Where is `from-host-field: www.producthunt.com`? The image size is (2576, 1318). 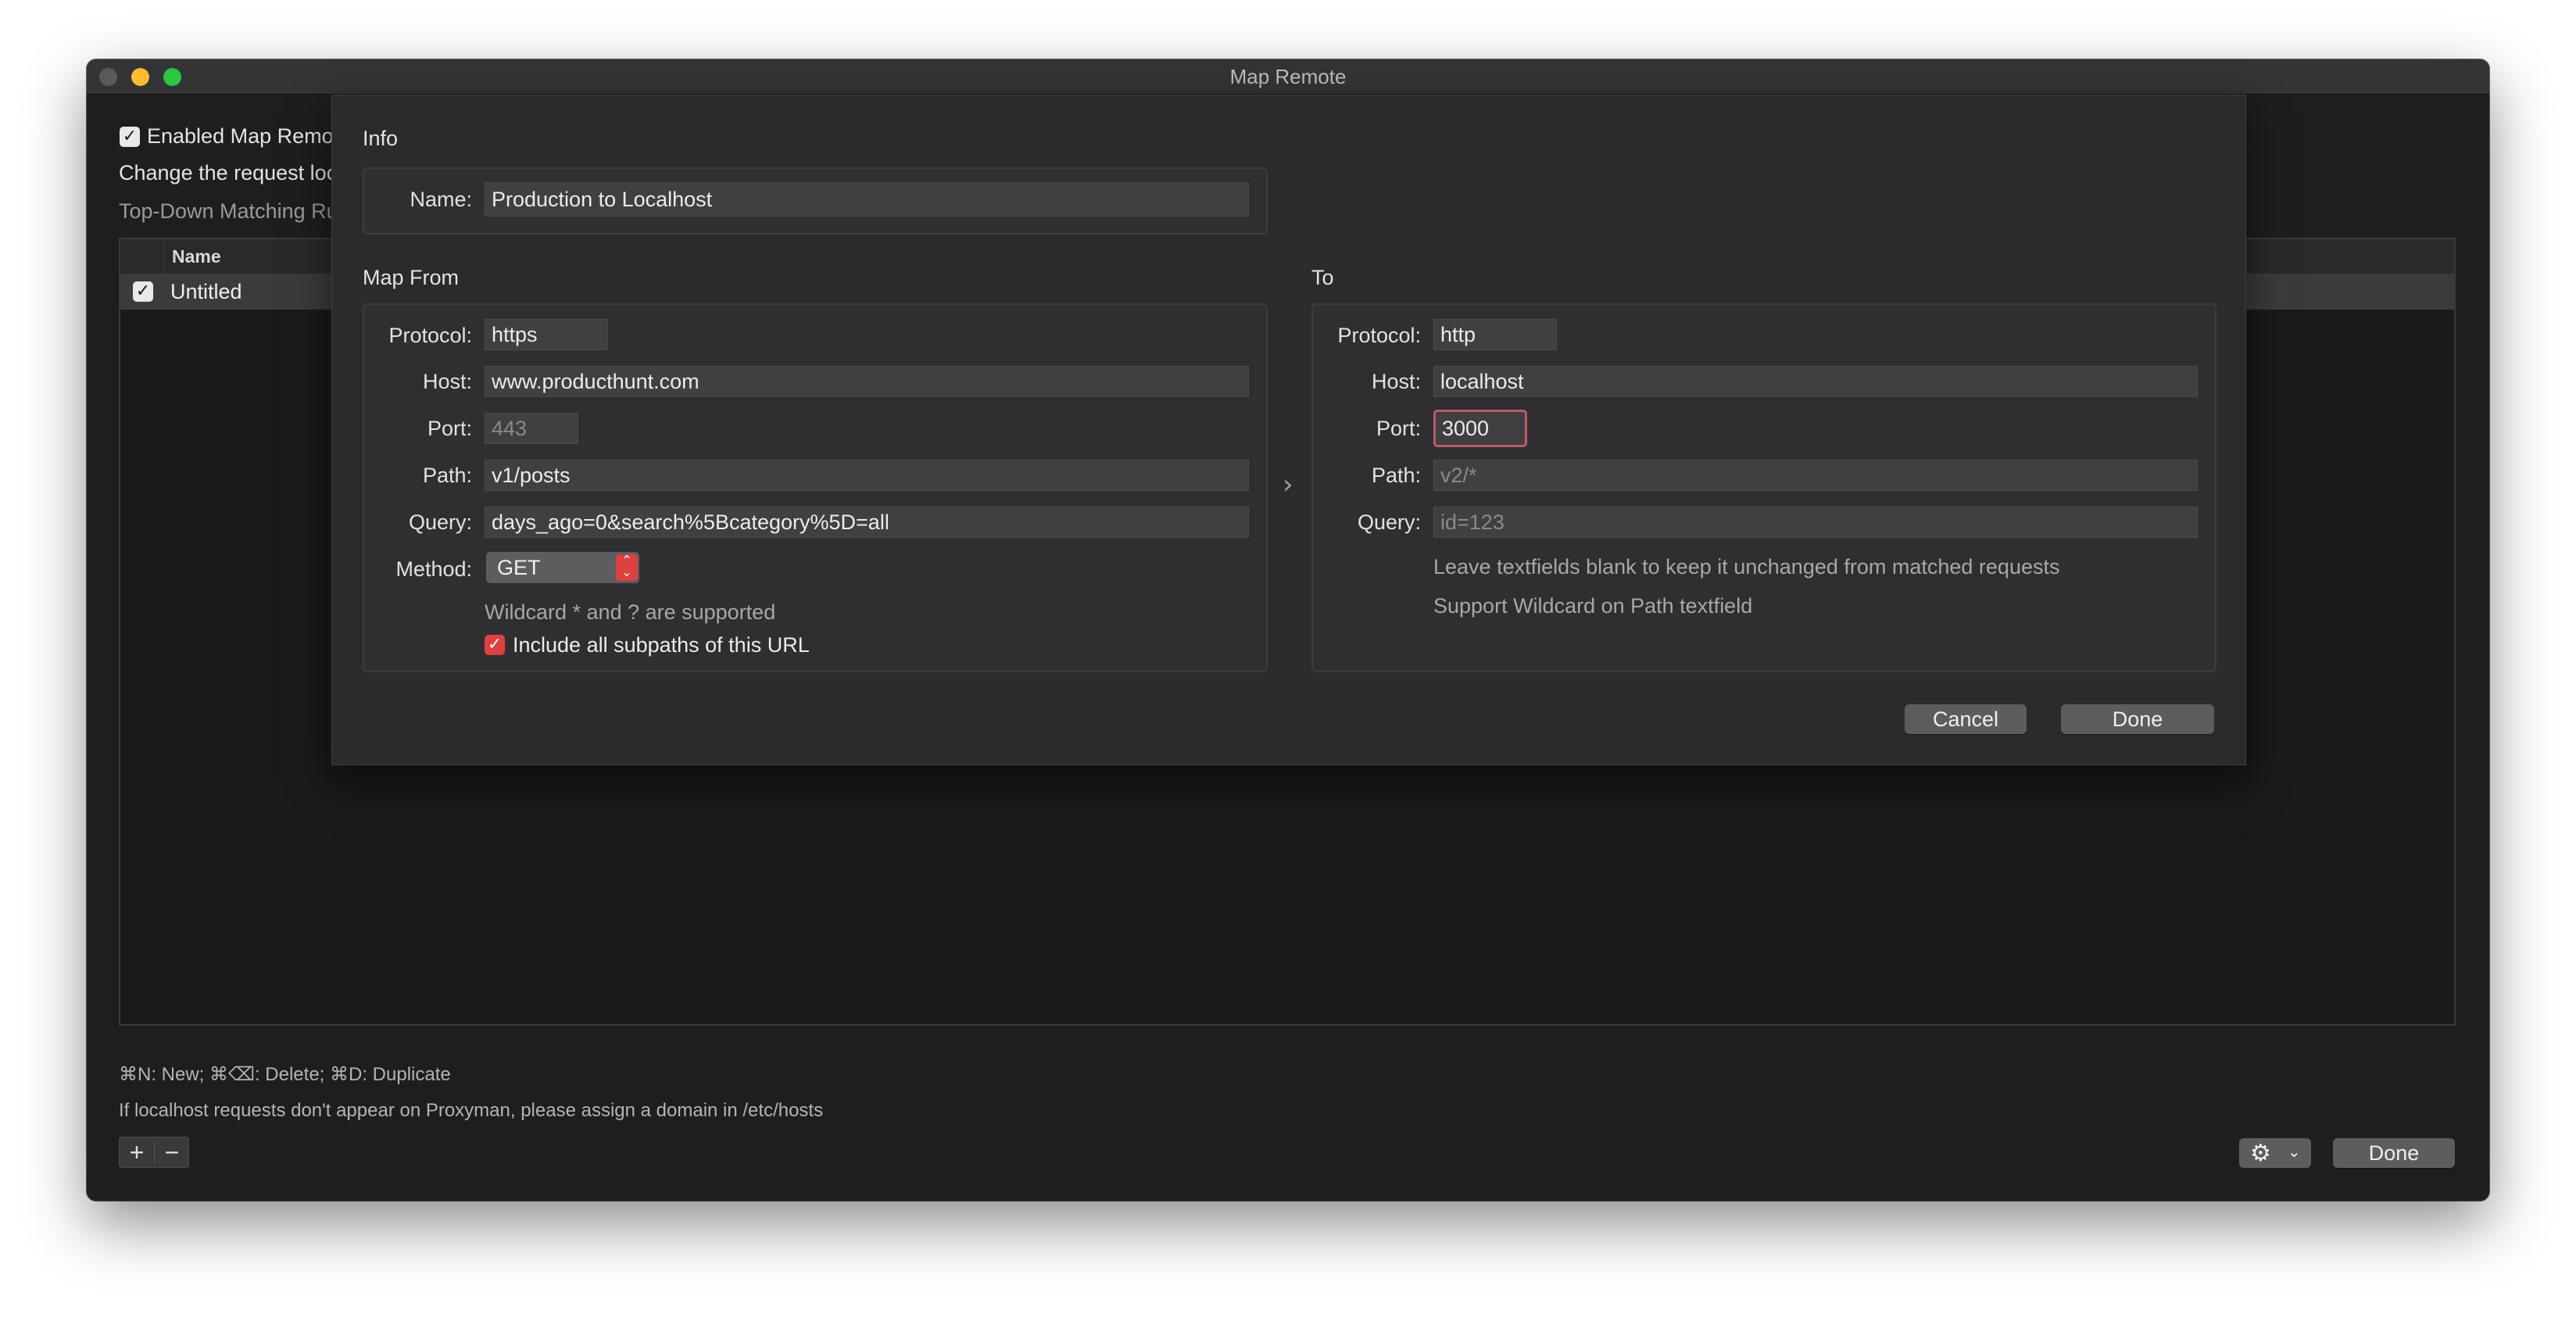 from-host-field: www.producthunt.com is located at coordinates (867, 381).